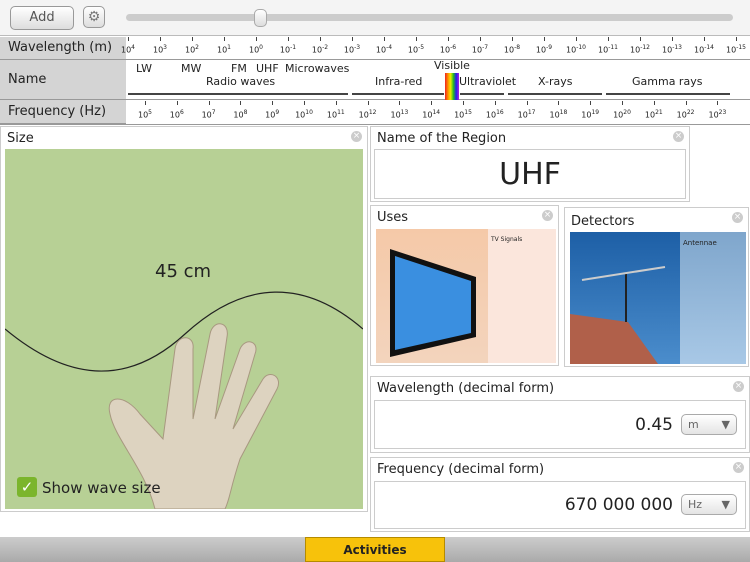 This screenshot has width=750, height=562. Describe the element at coordinates (160, 49) in the screenshot. I see `wavelength-tick-label: 103` at that location.